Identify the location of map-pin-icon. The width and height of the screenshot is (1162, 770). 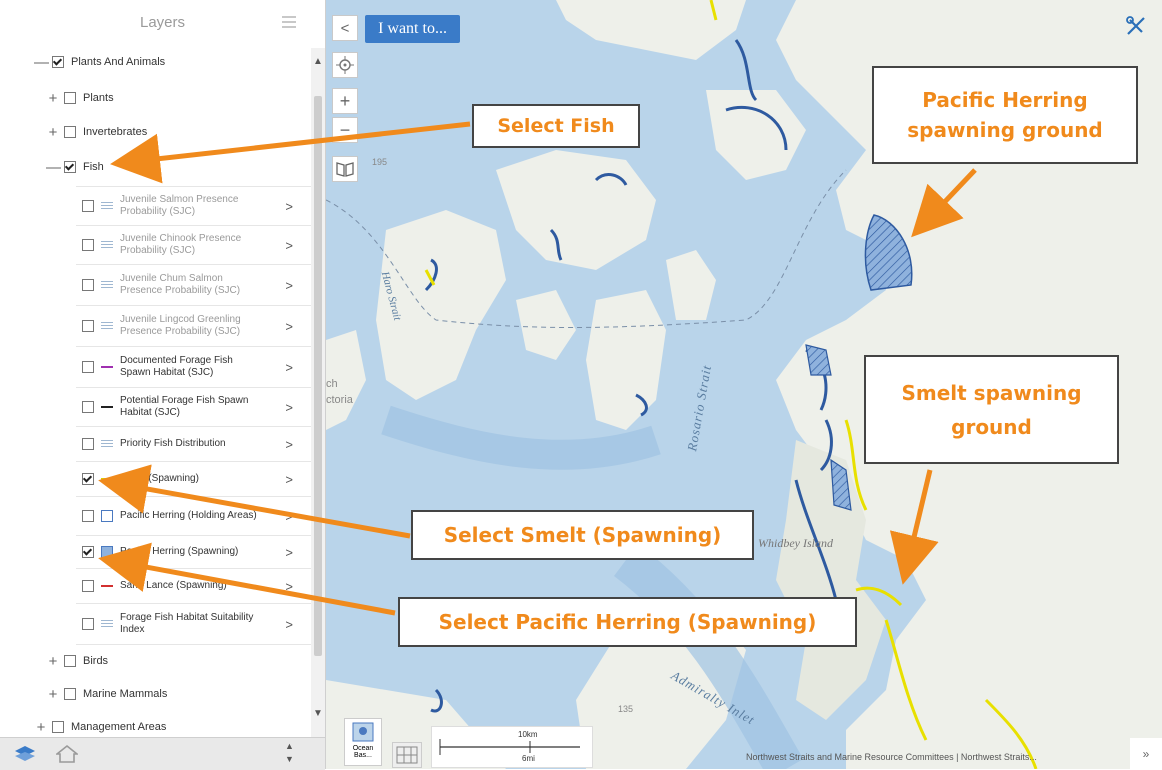
(363, 732).